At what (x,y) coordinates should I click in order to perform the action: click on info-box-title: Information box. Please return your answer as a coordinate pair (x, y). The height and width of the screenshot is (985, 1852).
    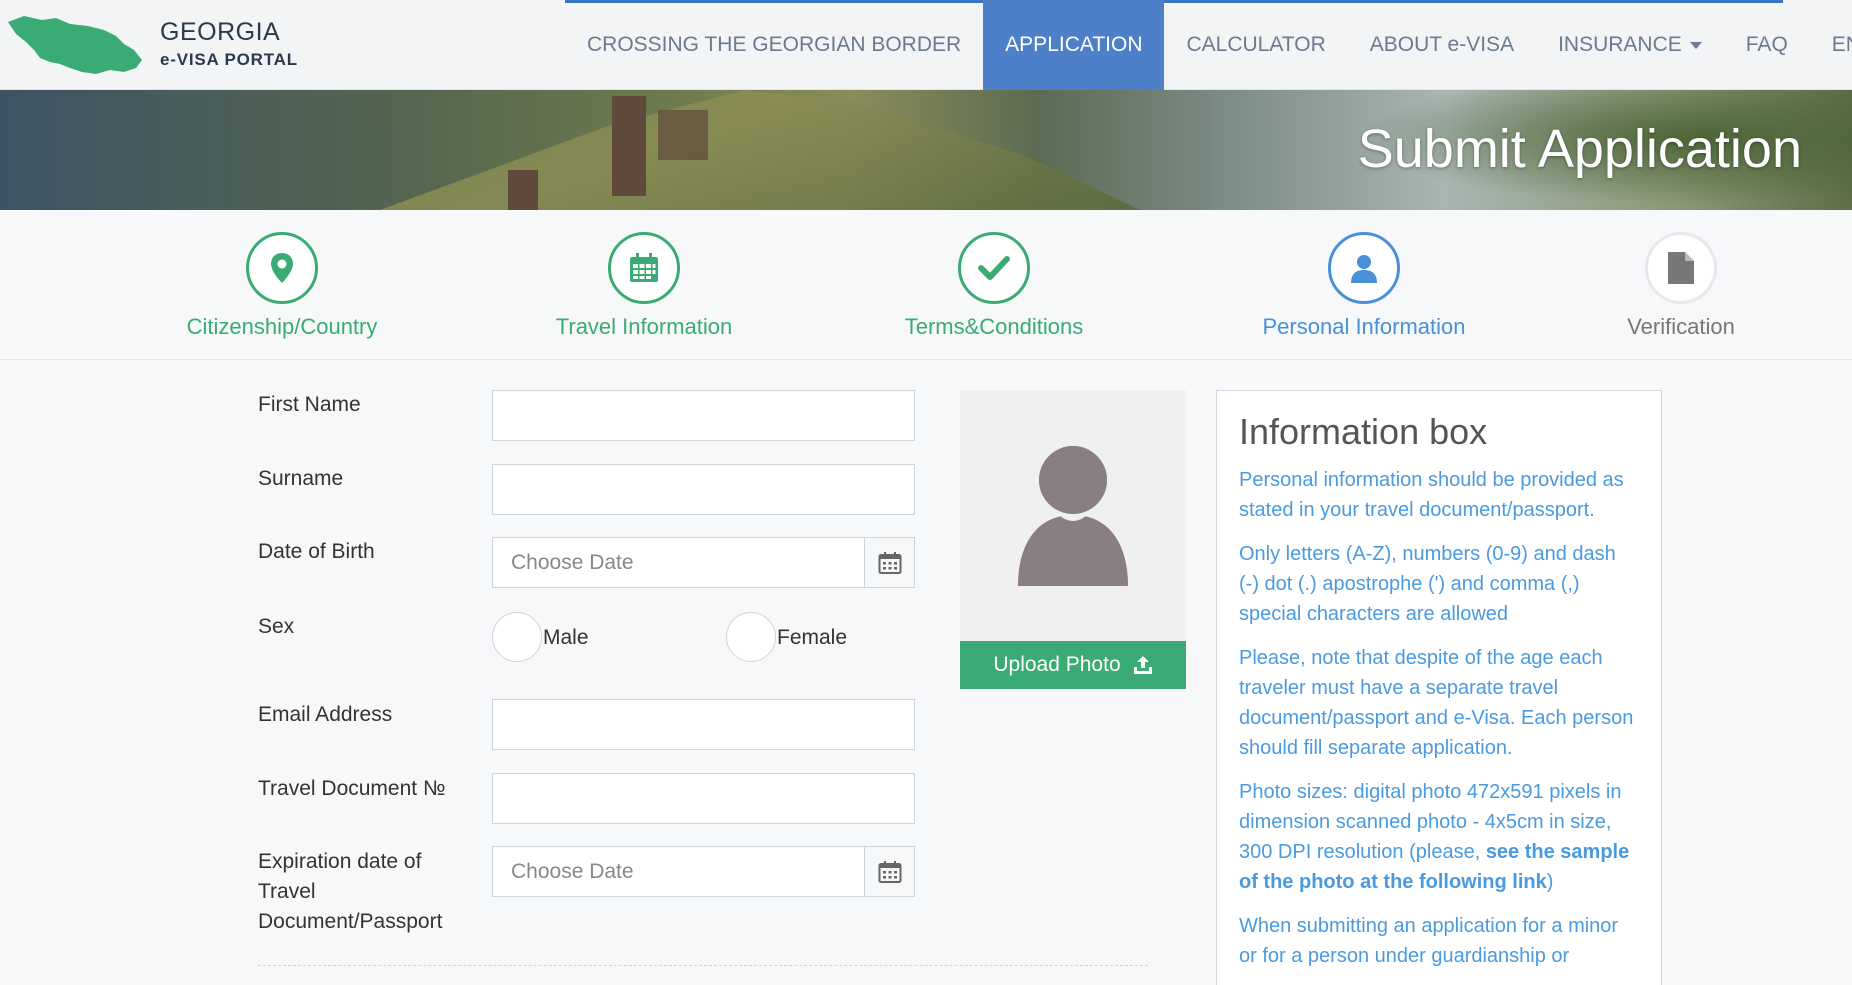
    Looking at the image, I should click on (1363, 431).